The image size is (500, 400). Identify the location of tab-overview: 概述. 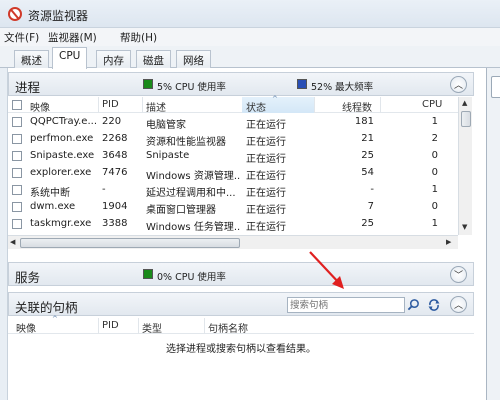
(31, 59).